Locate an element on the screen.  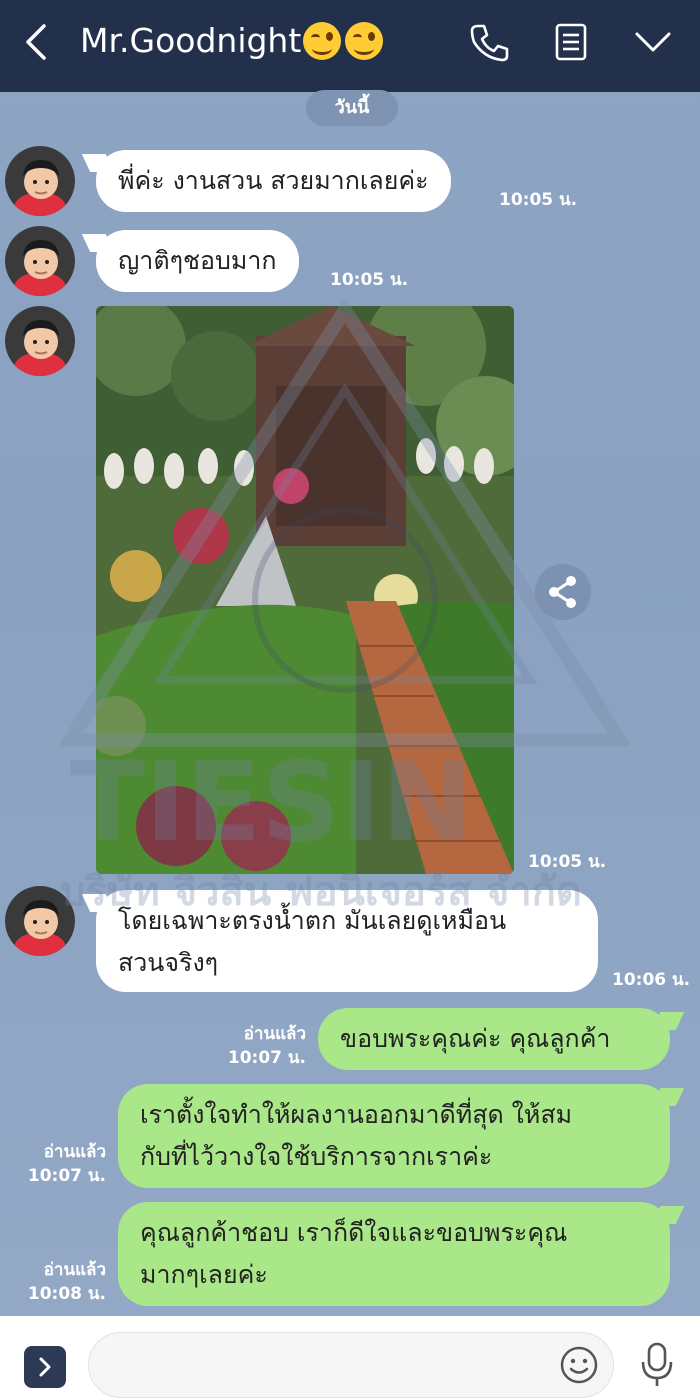
contact-name: Mr.Goodnight is located at coordinates (191, 40).